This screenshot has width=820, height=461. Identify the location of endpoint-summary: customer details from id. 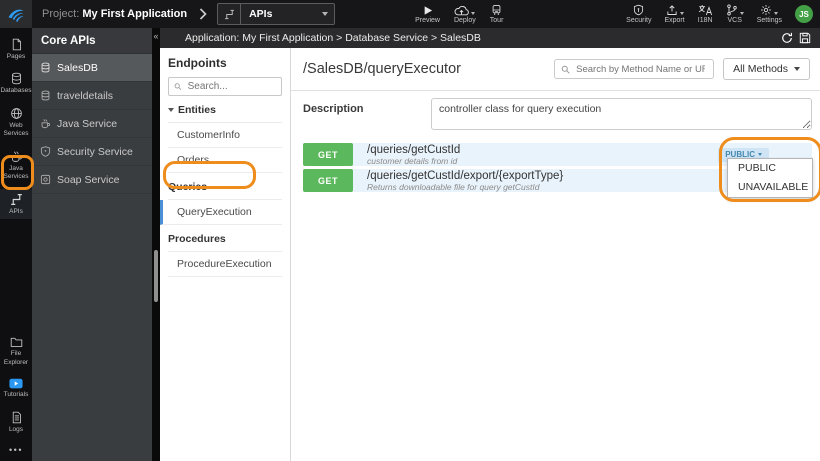
(412, 161).